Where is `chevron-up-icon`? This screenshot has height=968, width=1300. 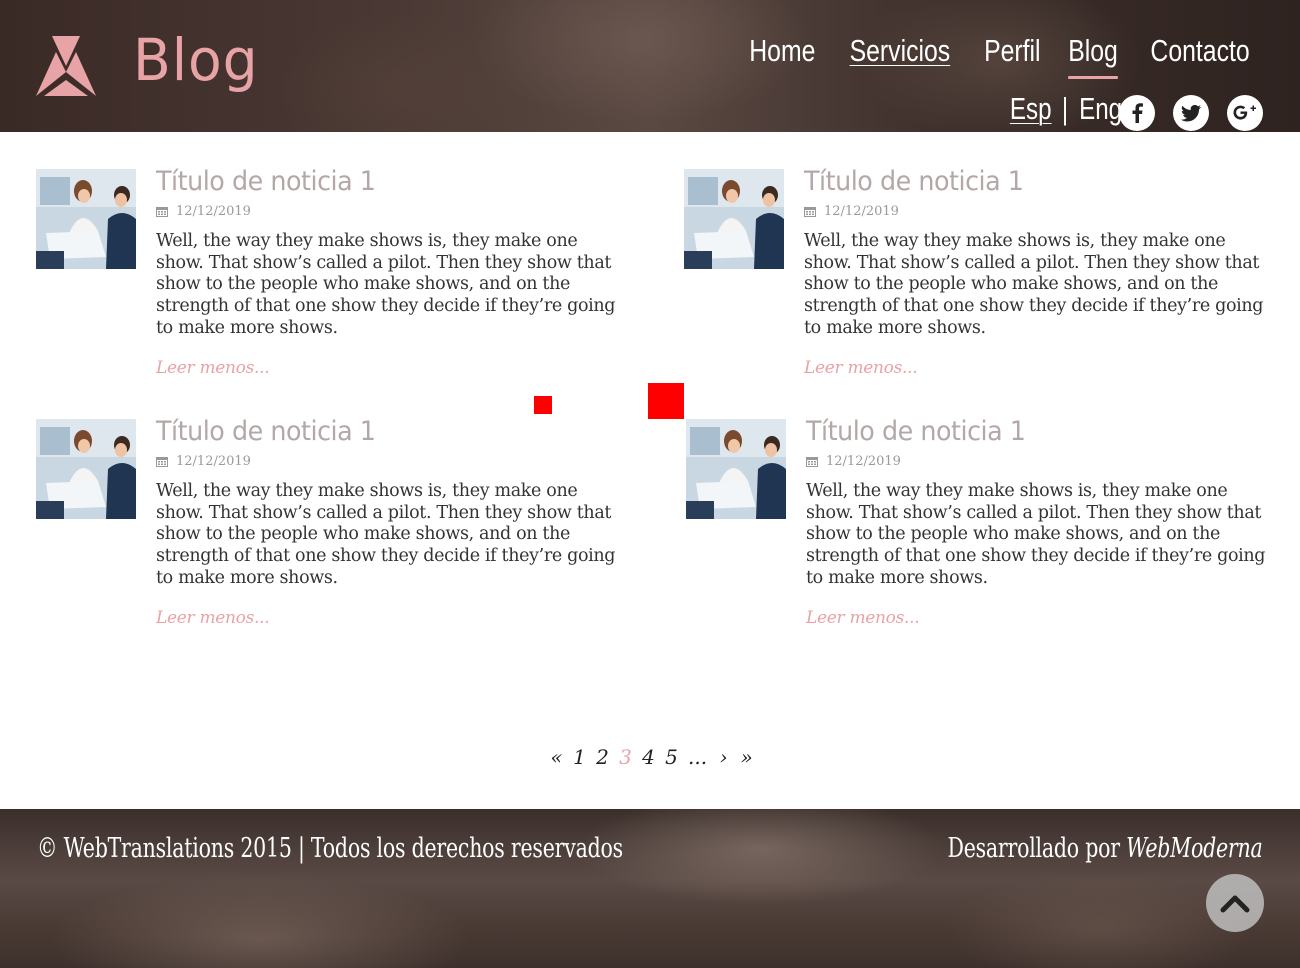
chevron-up-icon is located at coordinates (1235, 904).